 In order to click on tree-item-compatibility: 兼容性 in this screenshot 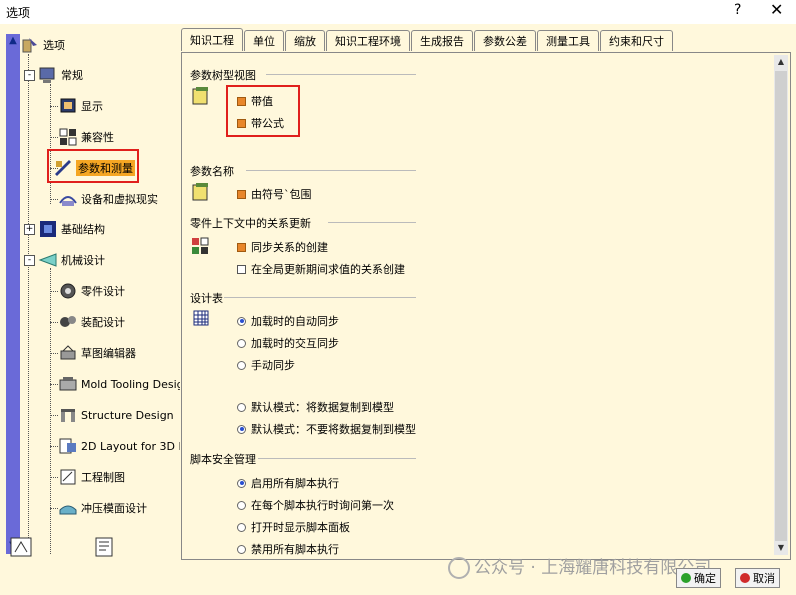, I will do `click(86, 137)`.